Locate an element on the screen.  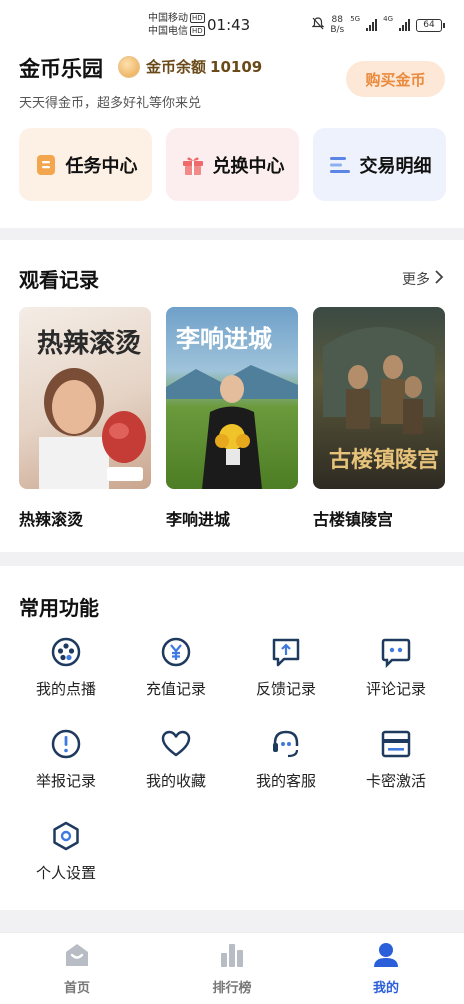
feedback-icon is located at coordinates (286, 652).